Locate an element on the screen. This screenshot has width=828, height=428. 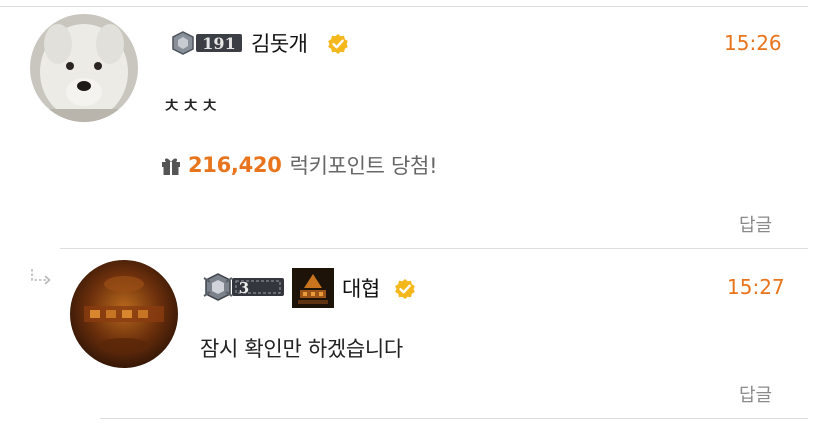
guild-emblem is located at coordinates (313, 288).